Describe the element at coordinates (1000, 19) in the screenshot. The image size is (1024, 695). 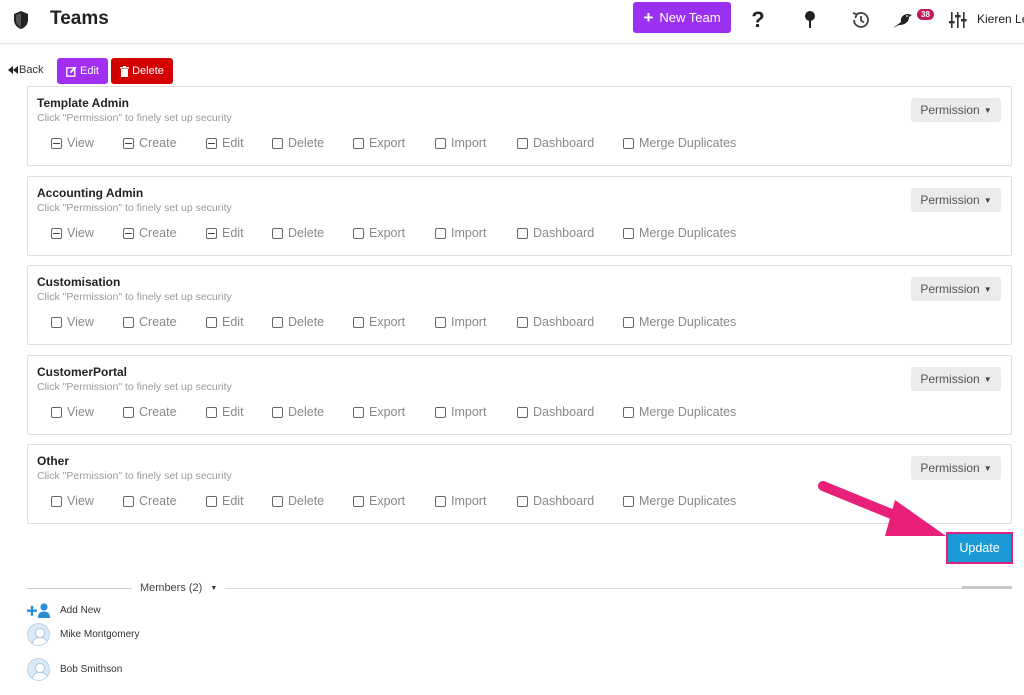
I see `user-name: Kieren Le` at that location.